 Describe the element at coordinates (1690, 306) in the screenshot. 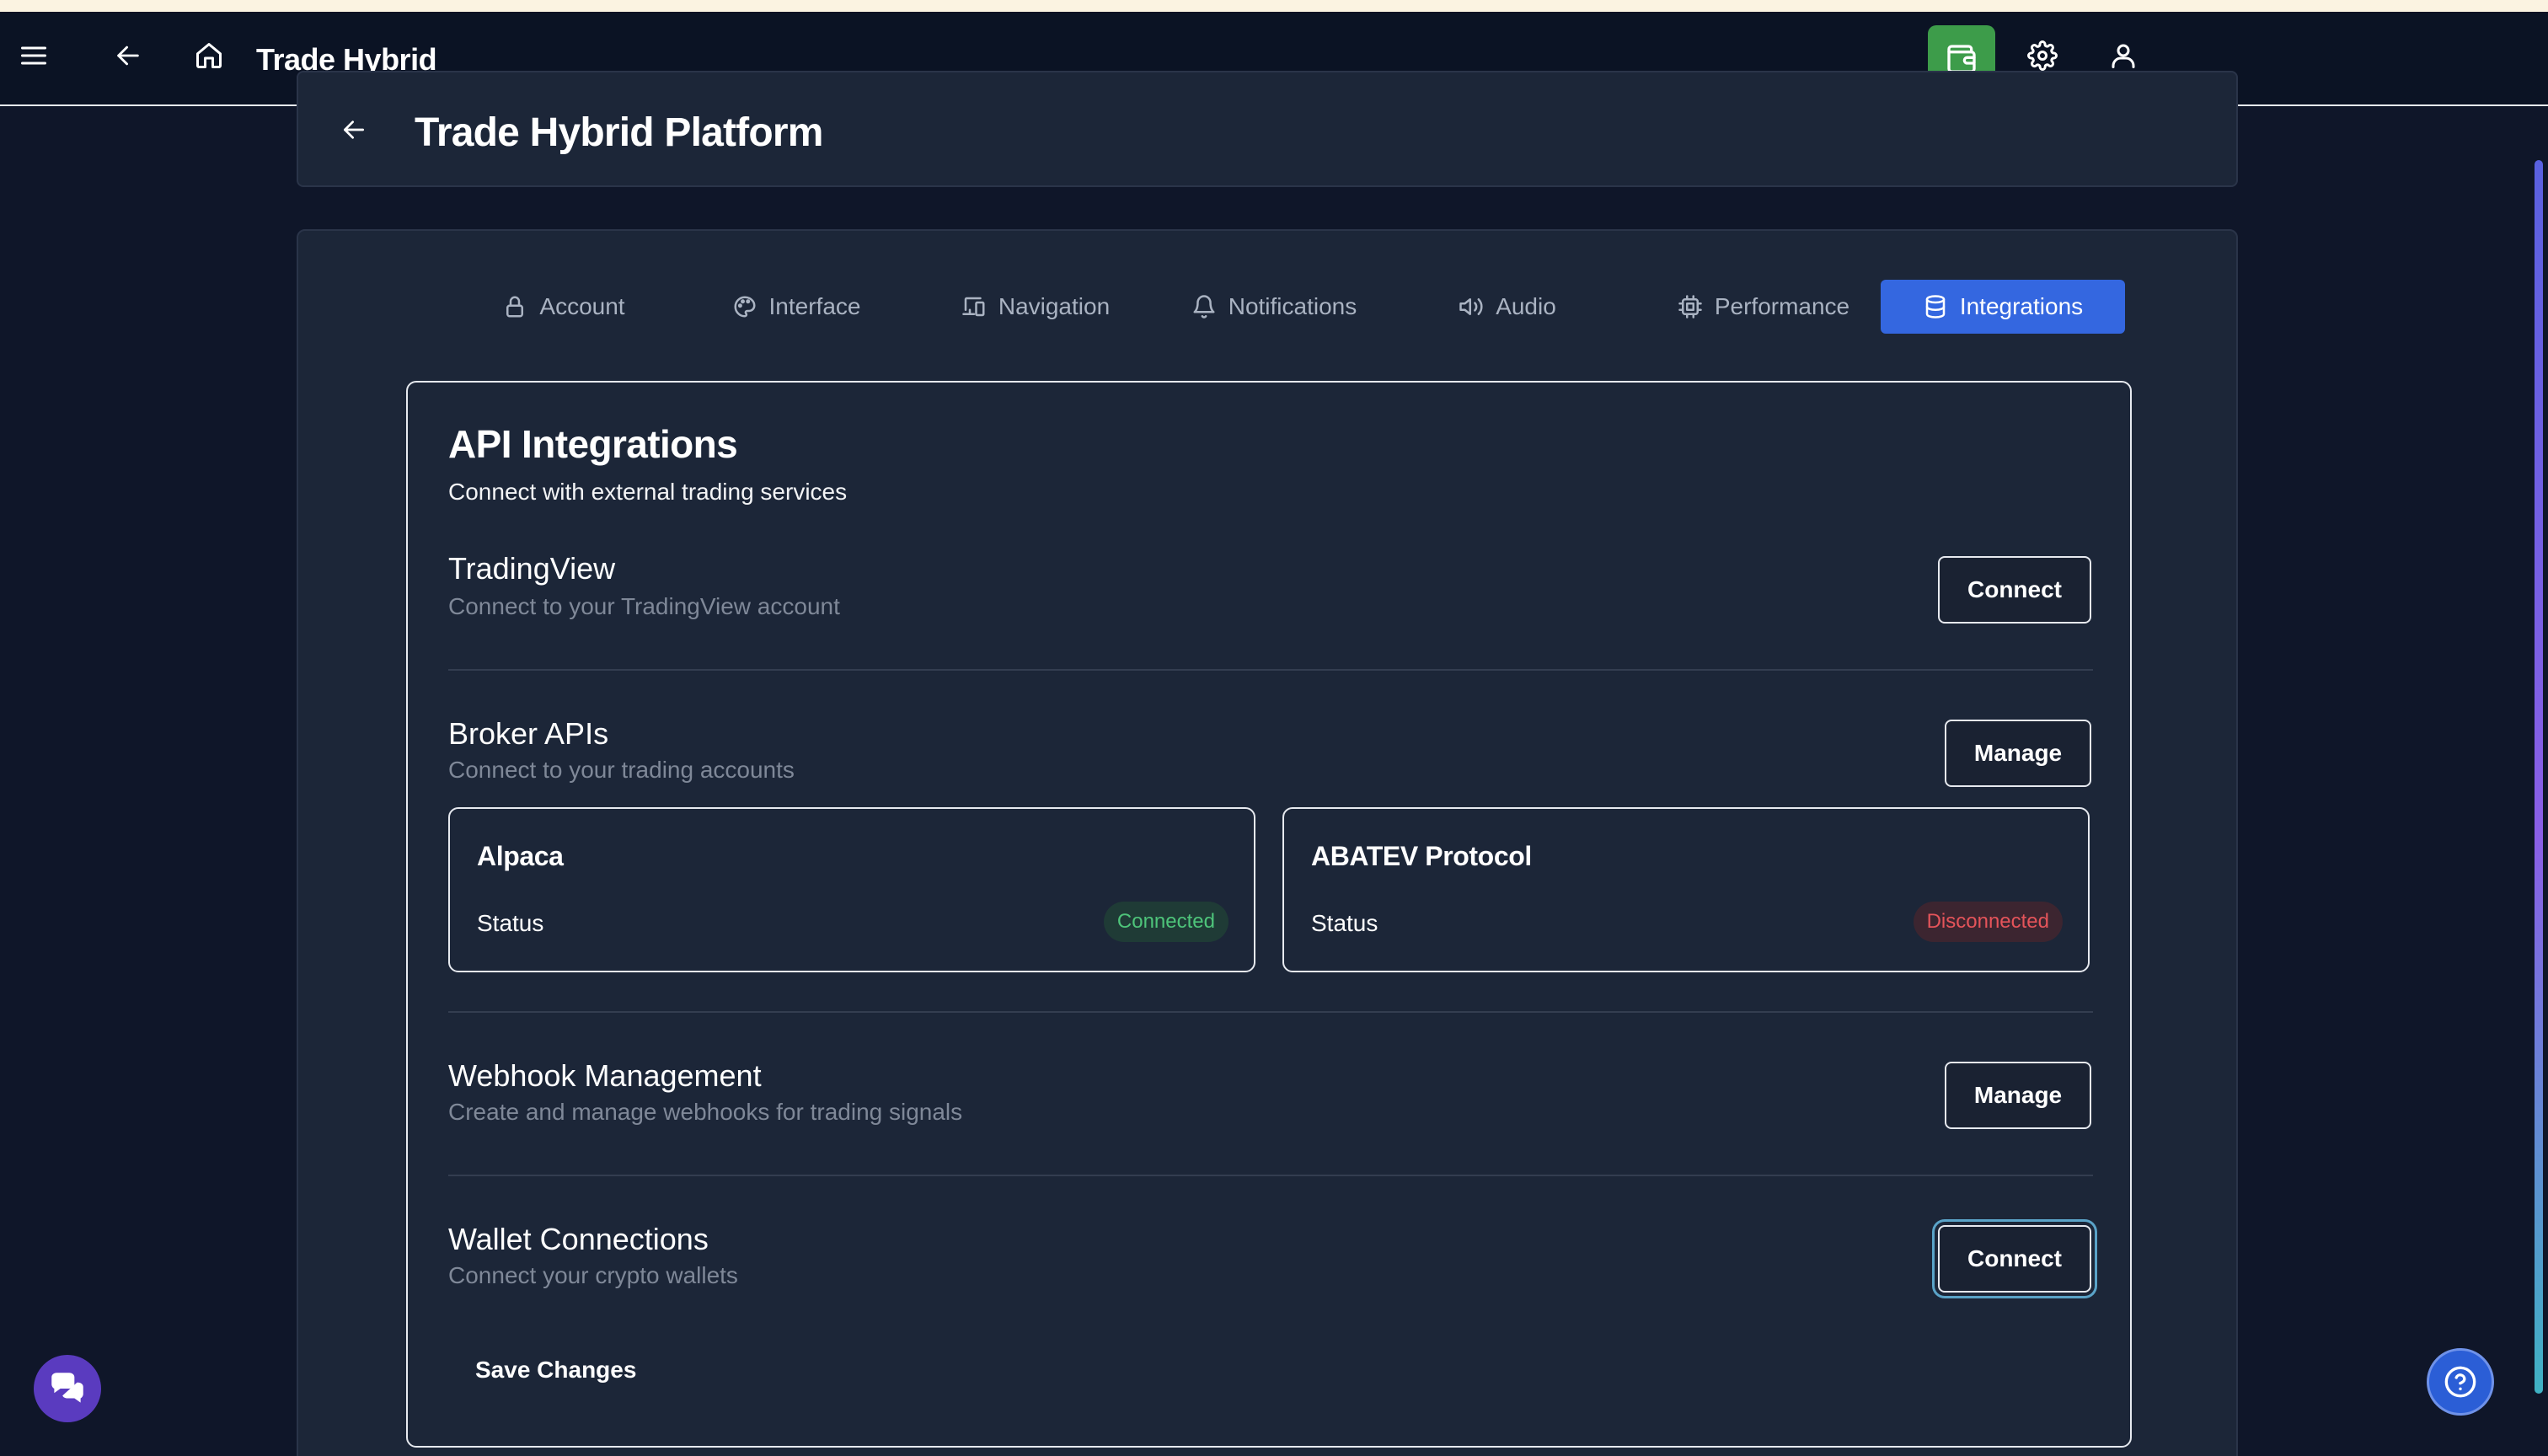

I see `cpu-icon` at that location.